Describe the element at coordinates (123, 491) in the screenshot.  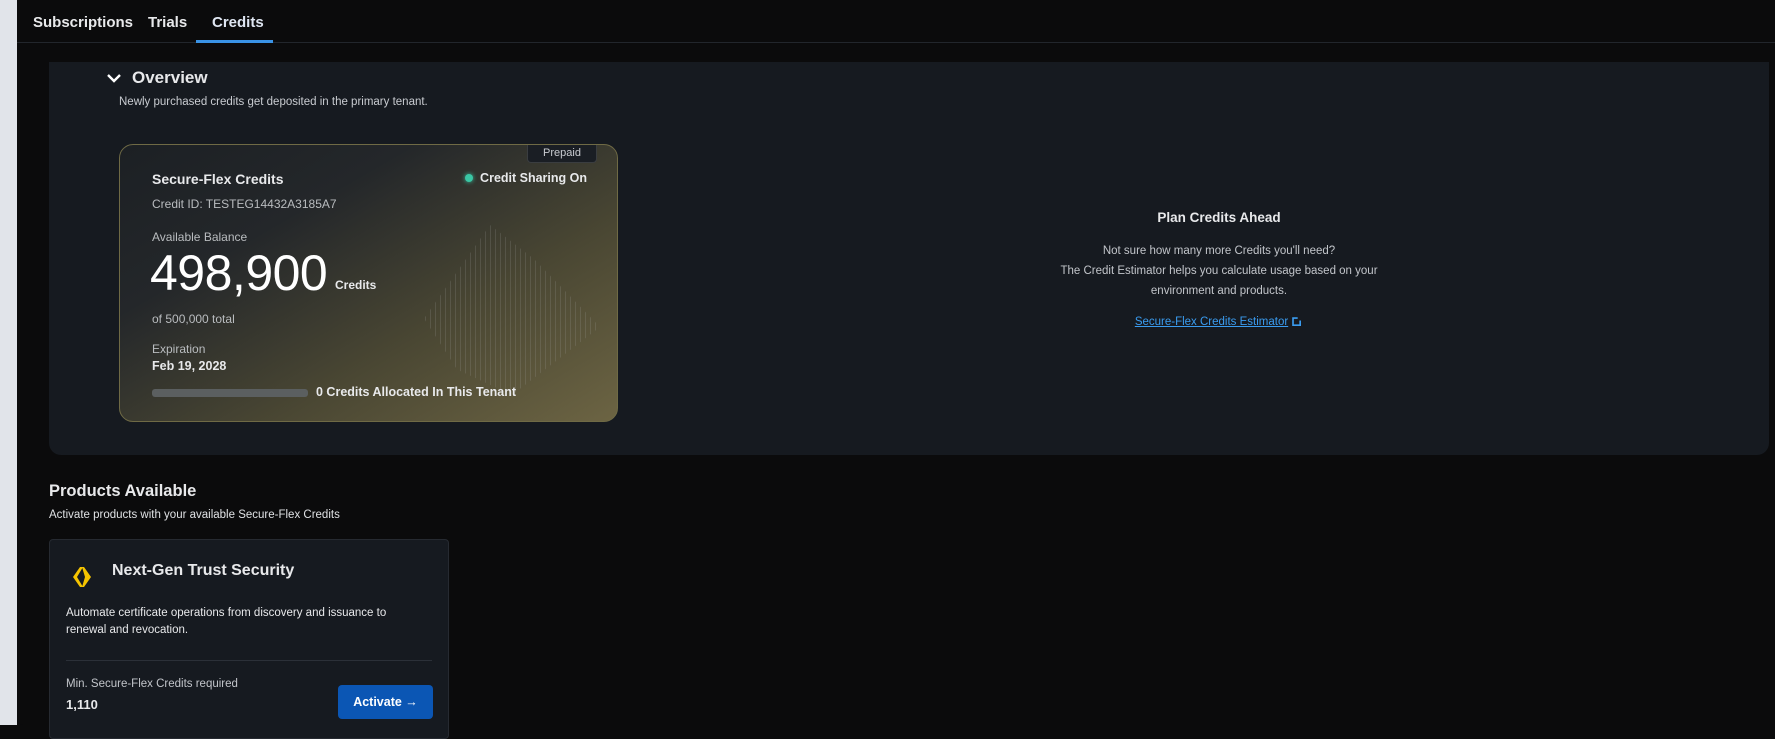
I see `products-title: Products Available` at that location.